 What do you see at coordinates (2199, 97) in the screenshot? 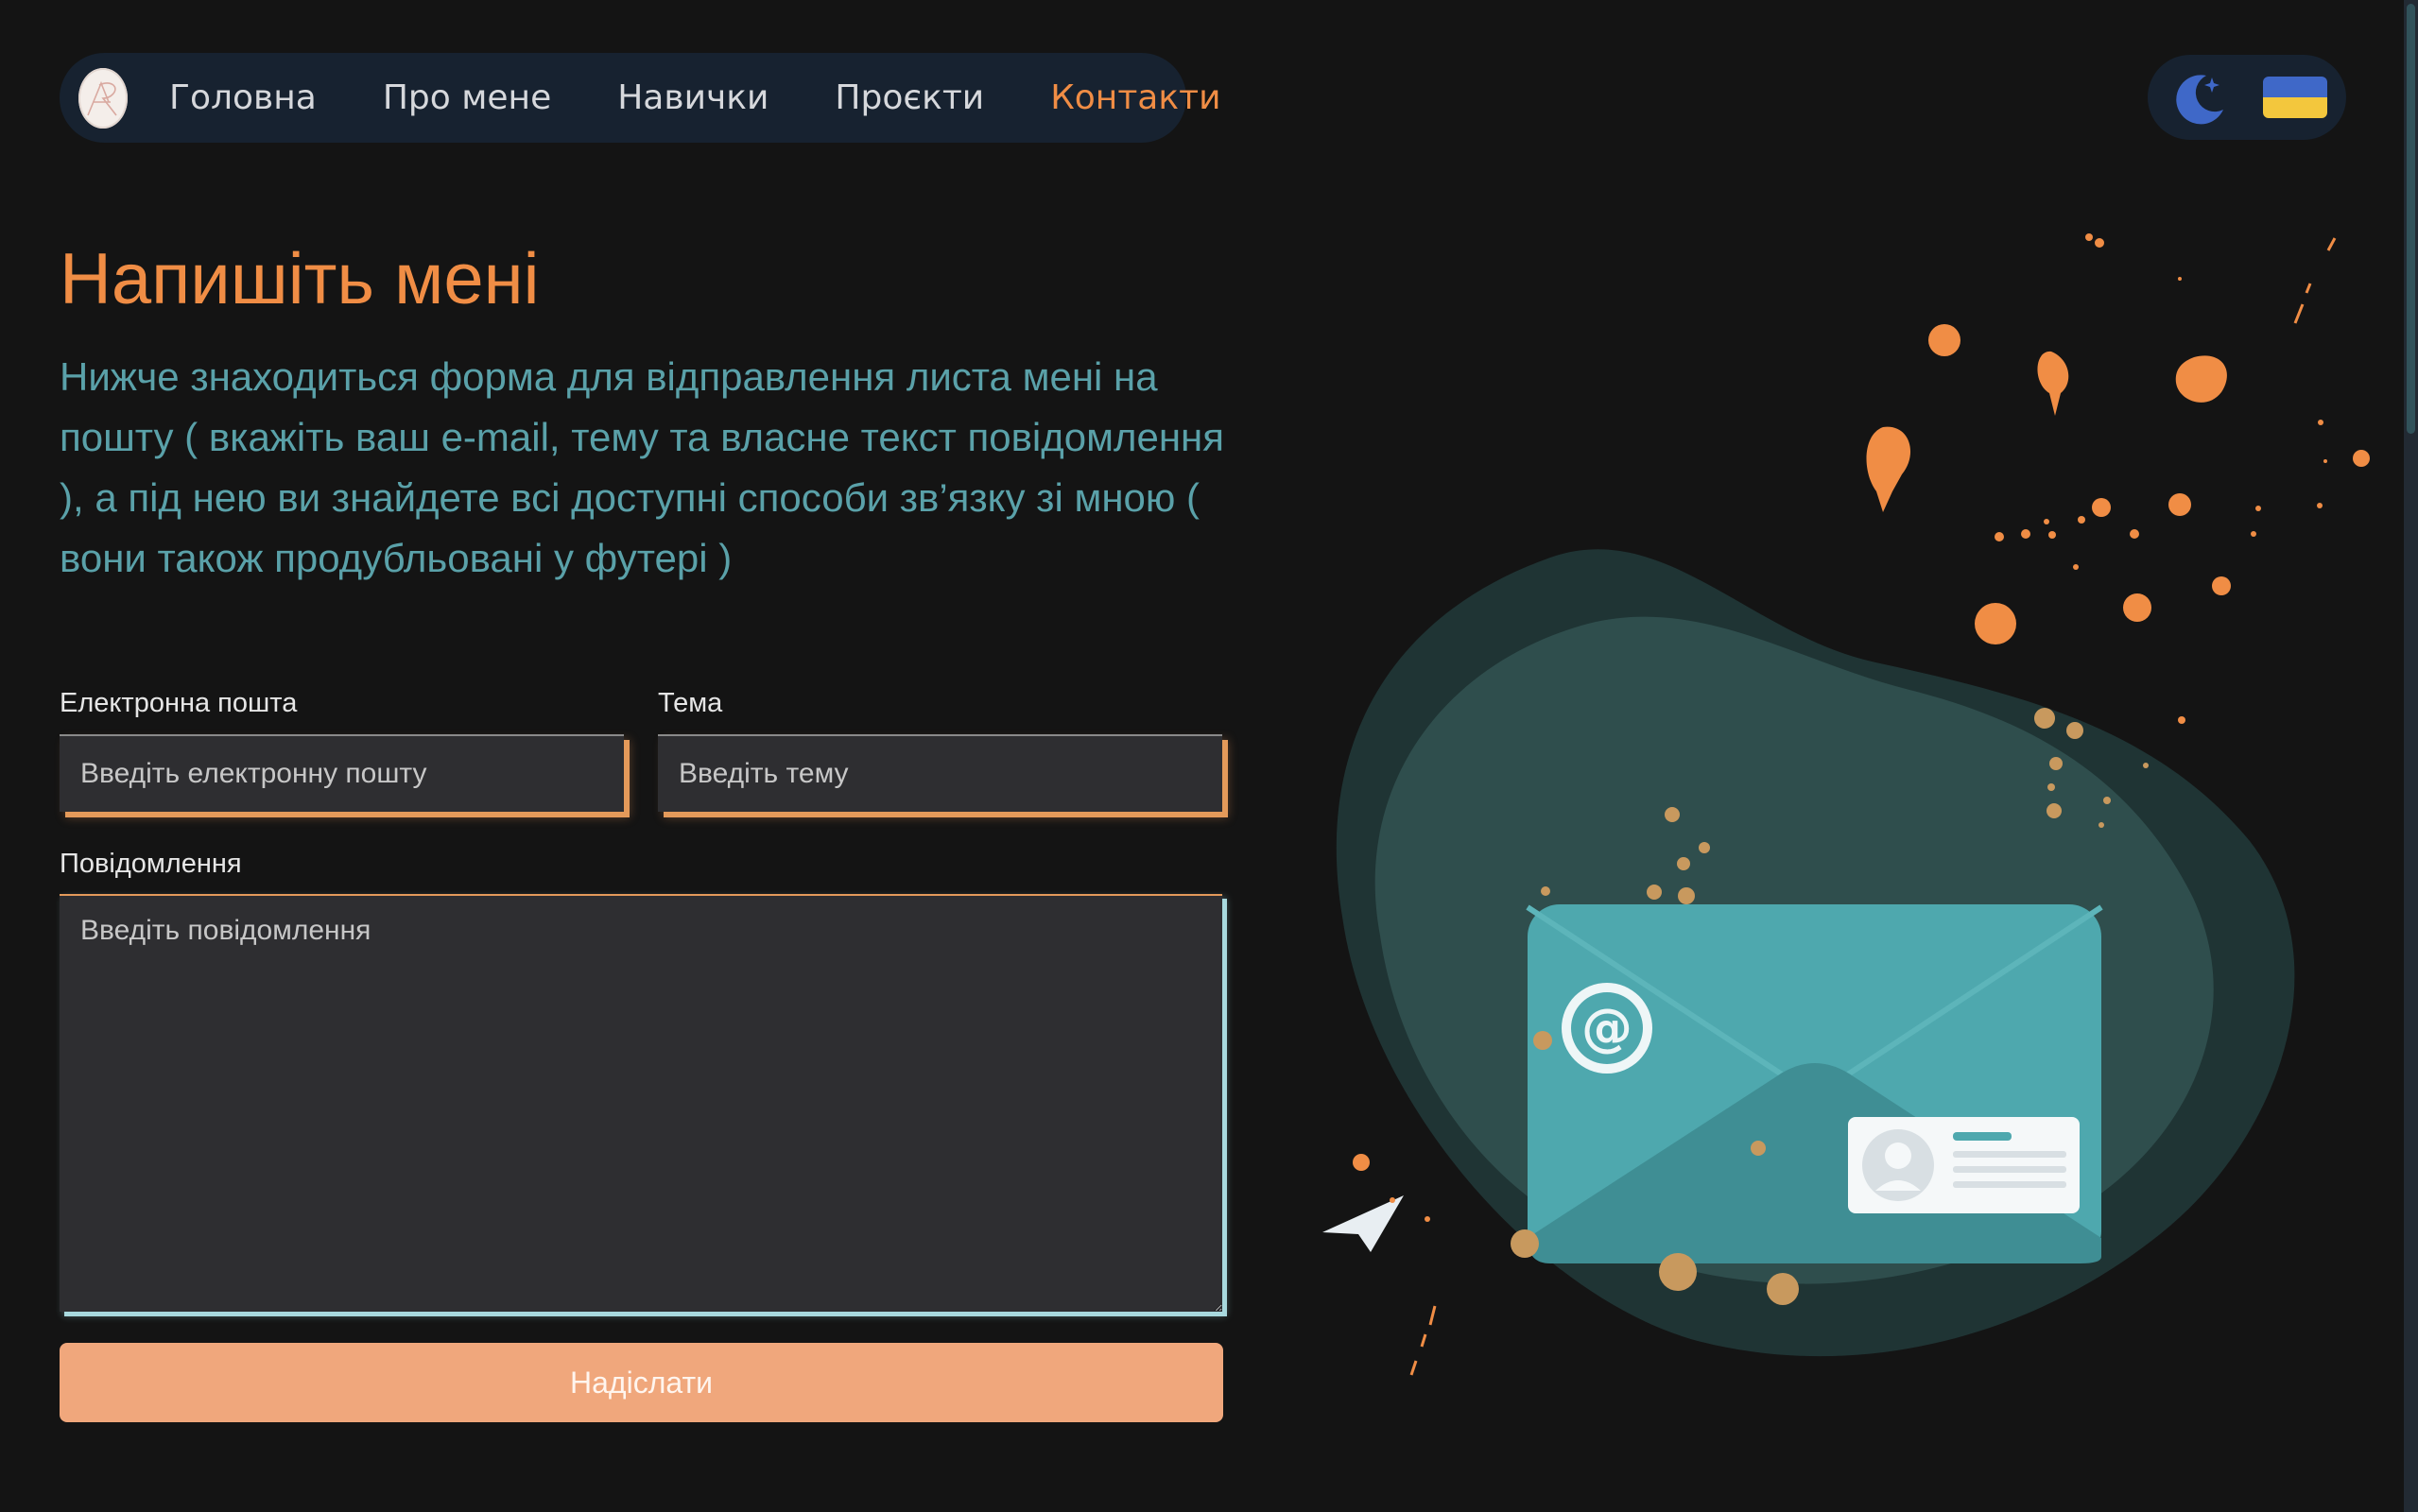
I see `moon-icon` at bounding box center [2199, 97].